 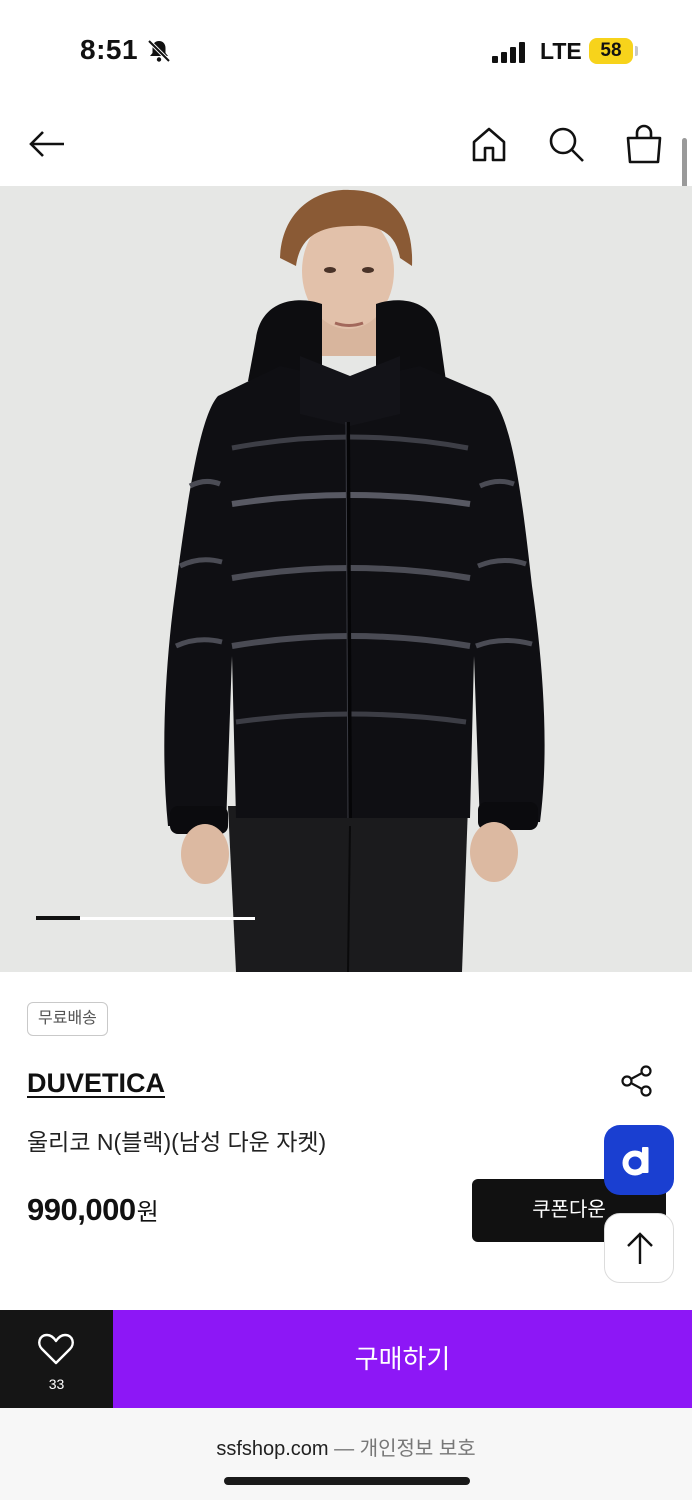 What do you see at coordinates (636, 51) in the screenshot?
I see `battery-nub` at bounding box center [636, 51].